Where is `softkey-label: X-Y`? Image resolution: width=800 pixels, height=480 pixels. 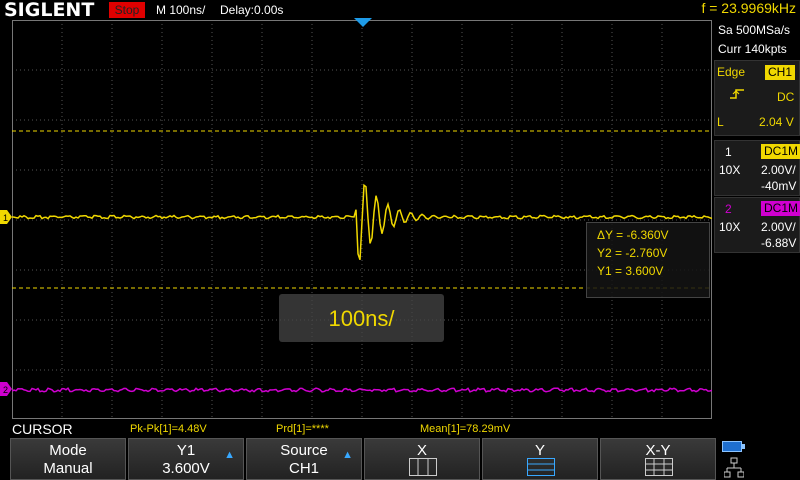 softkey-label: X-Y is located at coordinates (658, 450).